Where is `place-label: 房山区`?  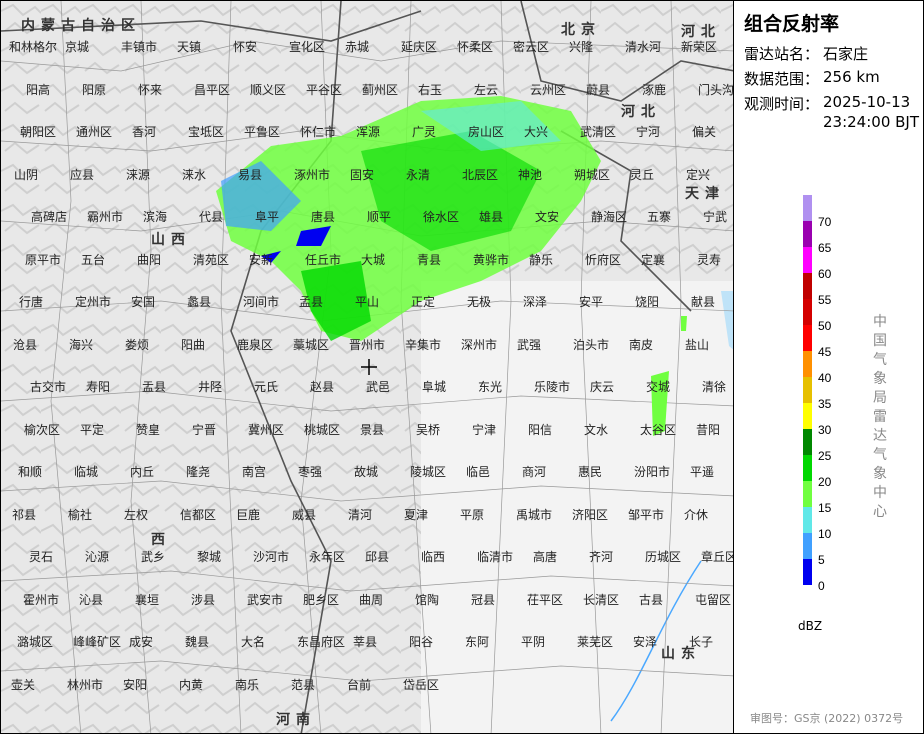
place-label: 房山区 is located at coordinates (486, 132).